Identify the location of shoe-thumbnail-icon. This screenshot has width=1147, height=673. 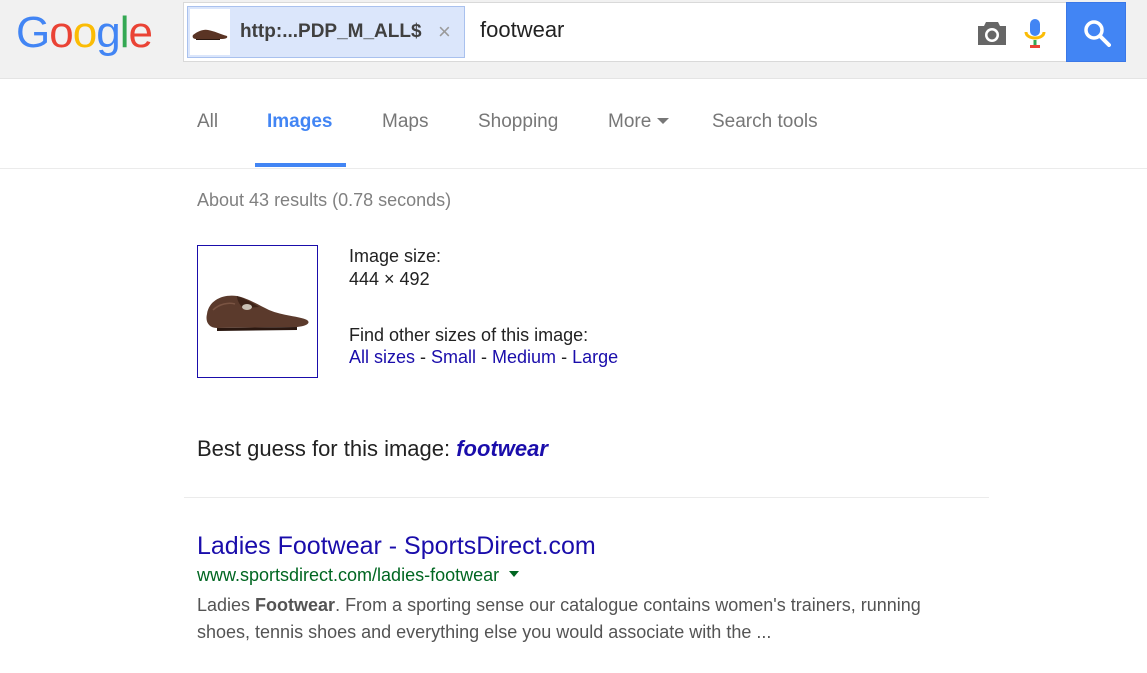
(210, 34).